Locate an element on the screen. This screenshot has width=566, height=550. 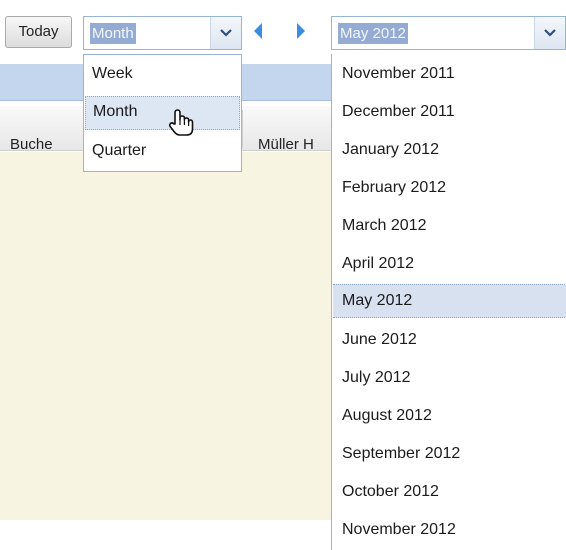
menu-item-period: October 2012 is located at coordinates (449, 493).